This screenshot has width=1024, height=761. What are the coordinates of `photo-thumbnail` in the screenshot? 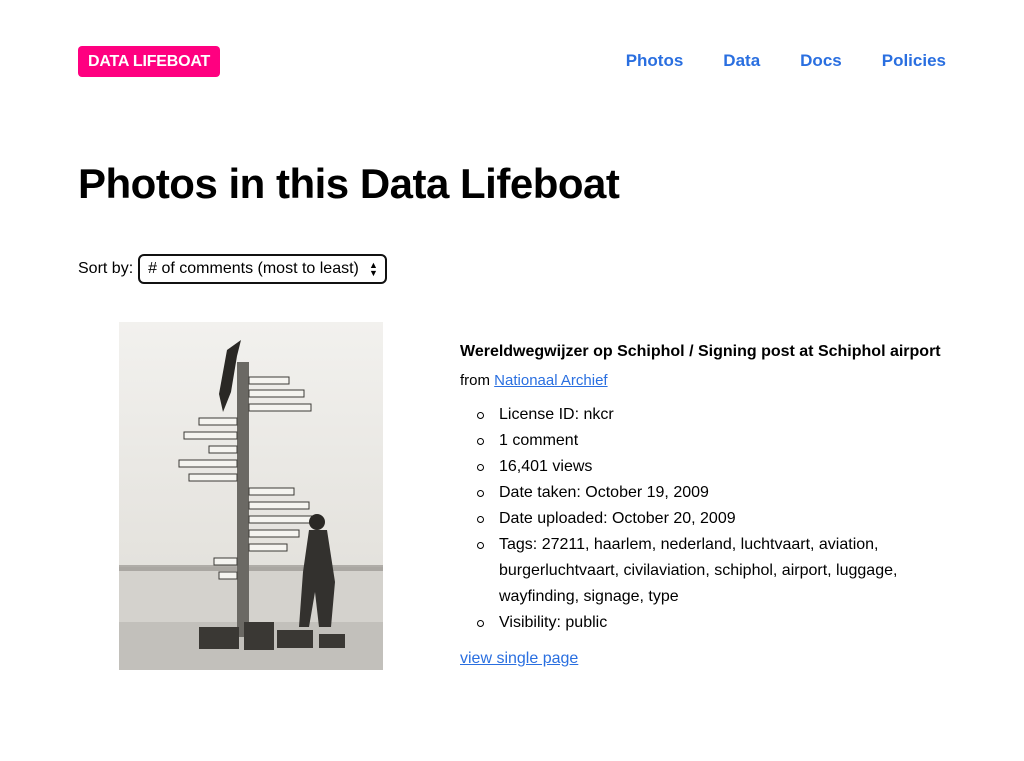 It's located at (251, 496).